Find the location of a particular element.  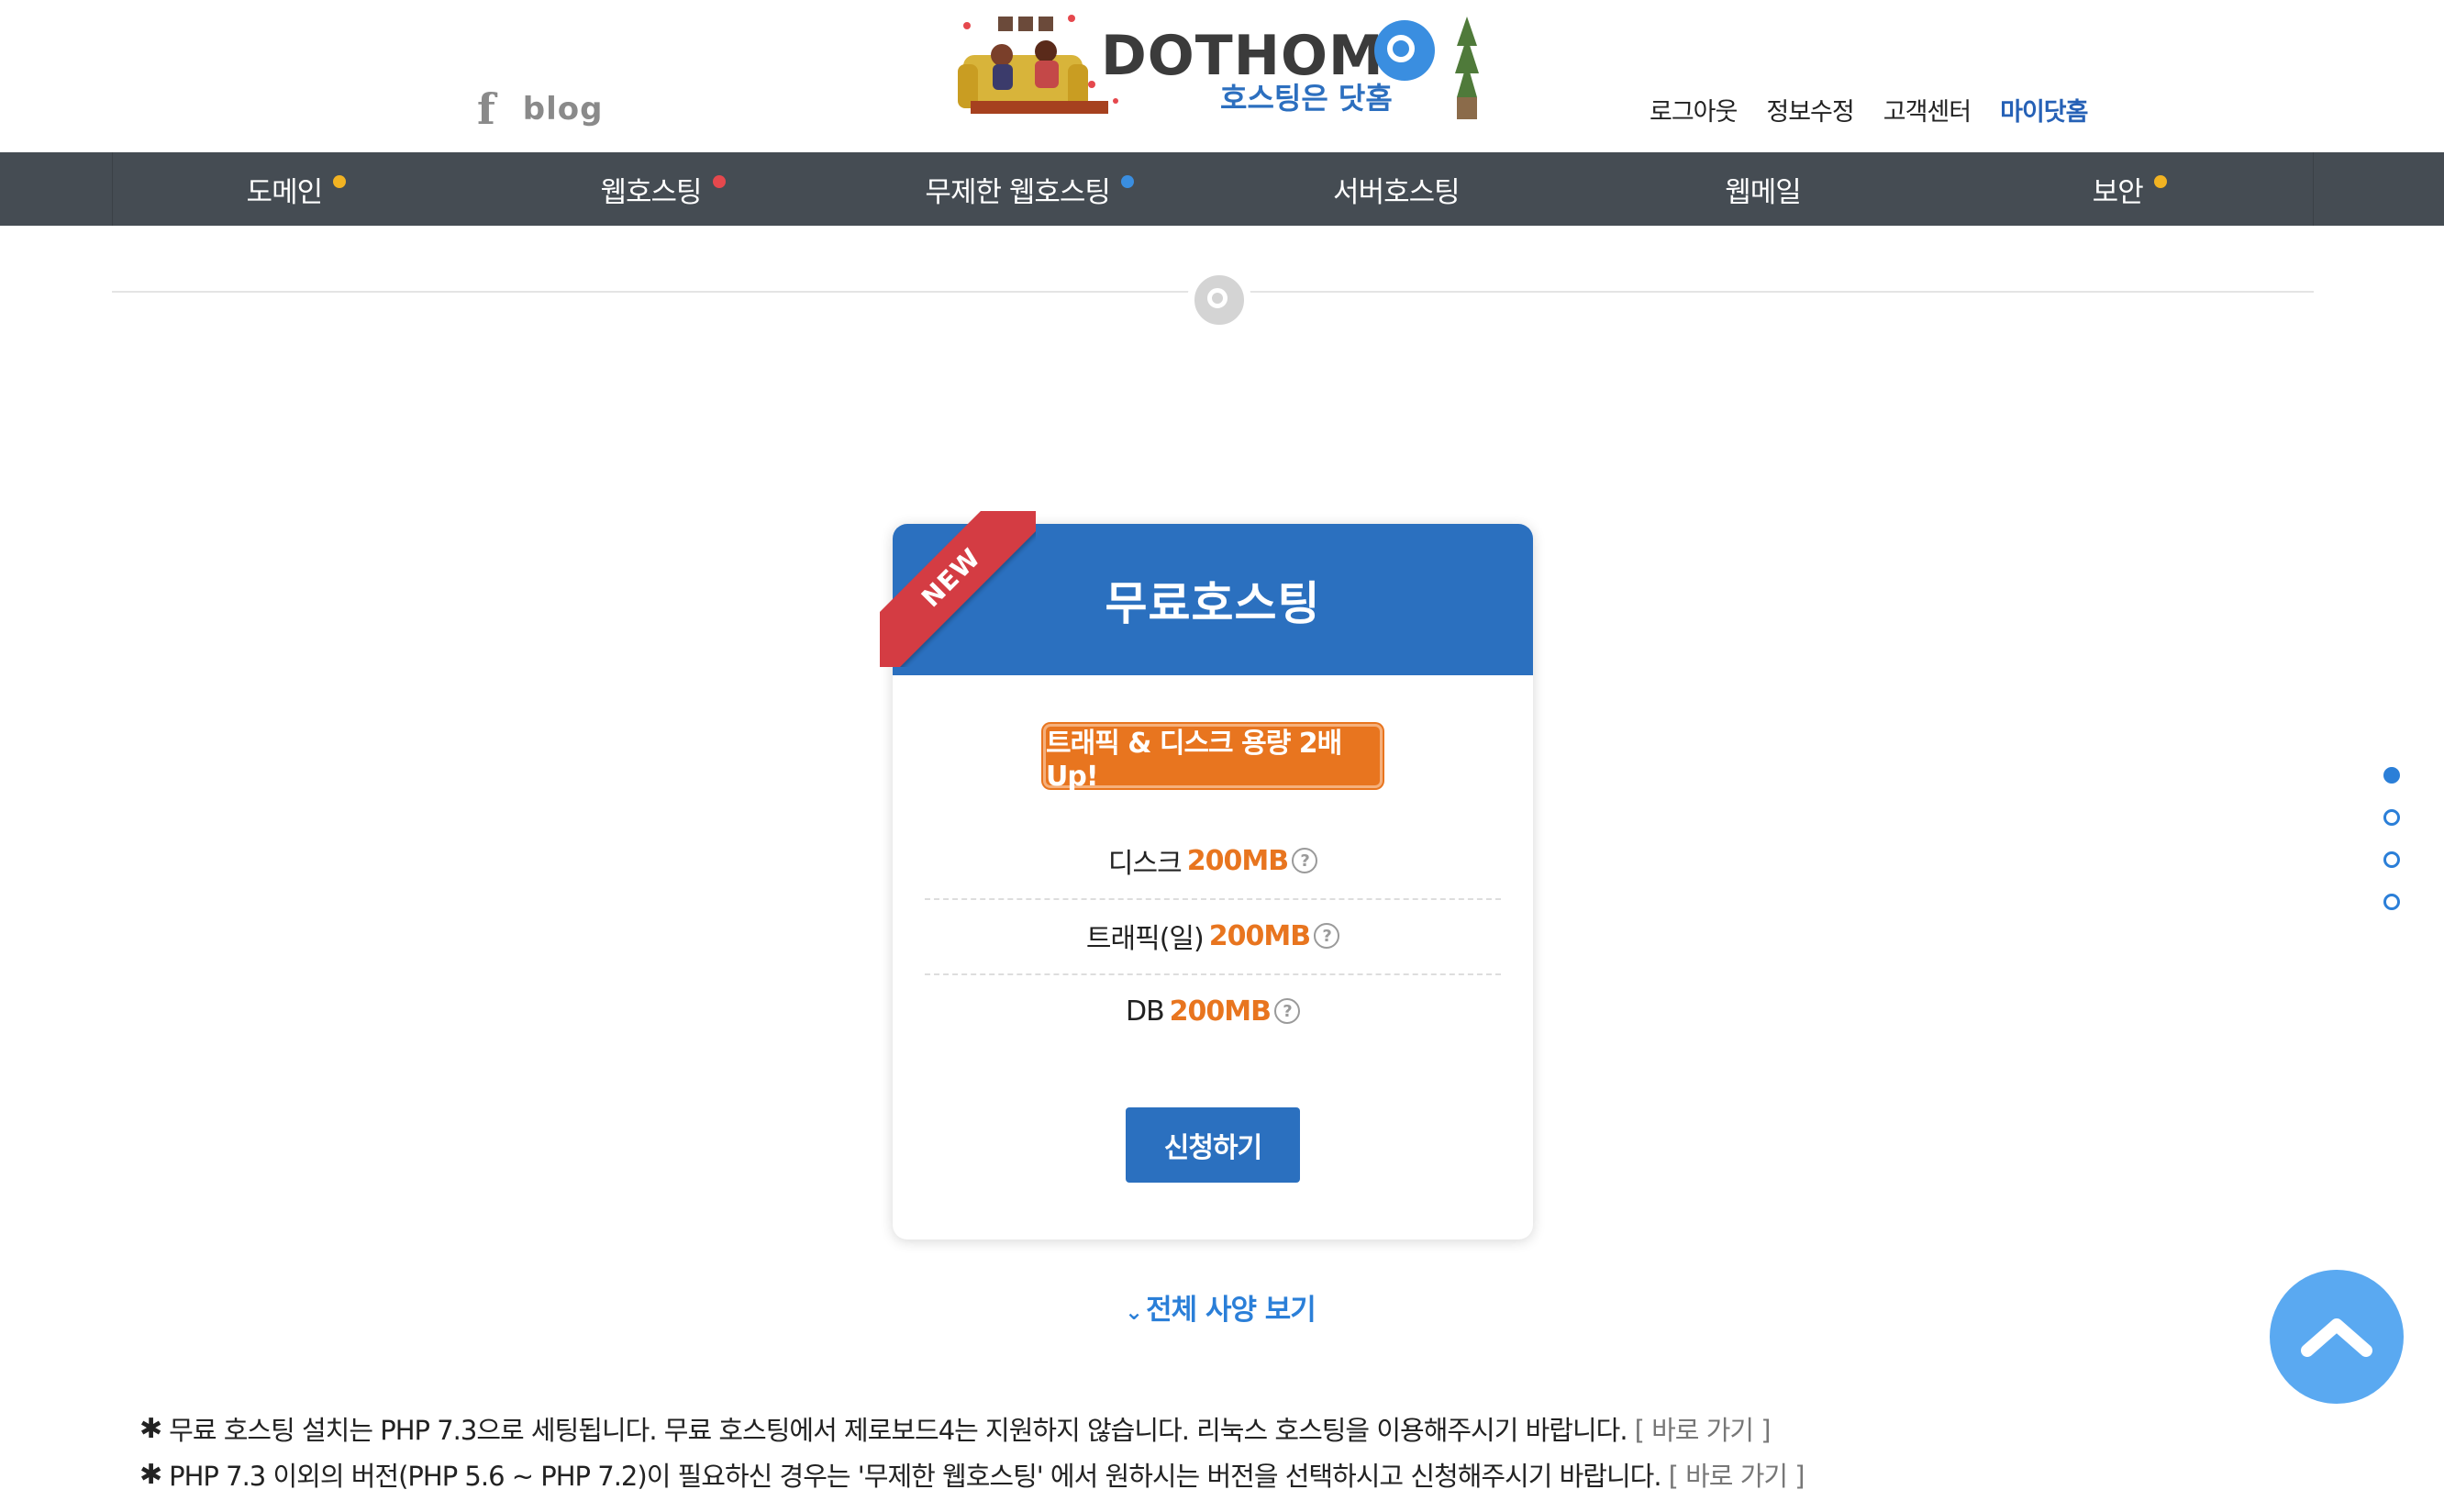

logout-link: 로그아웃 is located at coordinates (1694, 110).